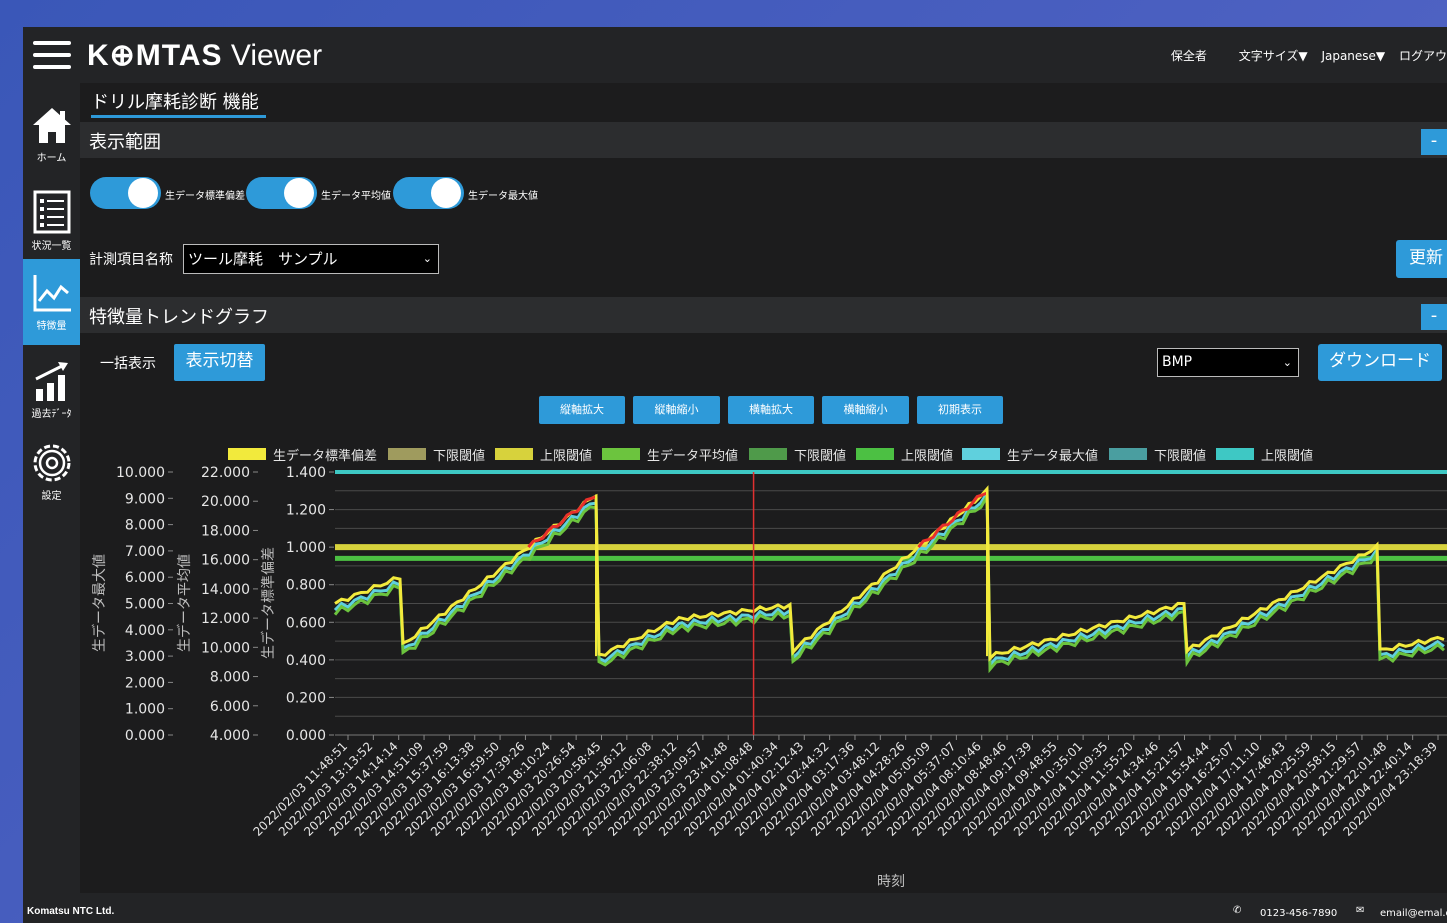  What do you see at coordinates (51, 496) in the screenshot?
I see `sidebar-item-label: 設定` at bounding box center [51, 496].